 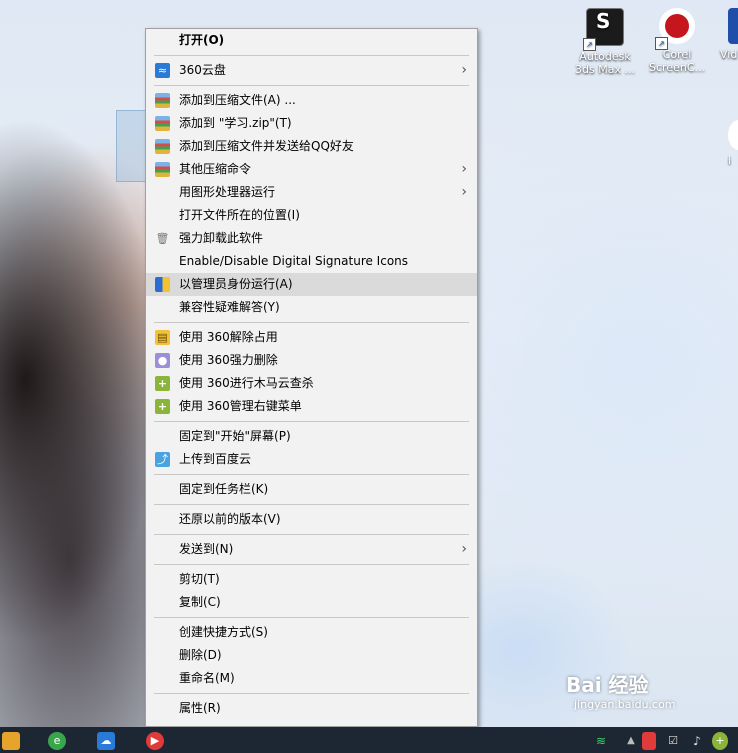 I want to click on menu-item-label: 添加到压缩文件并发送给QQ好友, so click(x=266, y=146).